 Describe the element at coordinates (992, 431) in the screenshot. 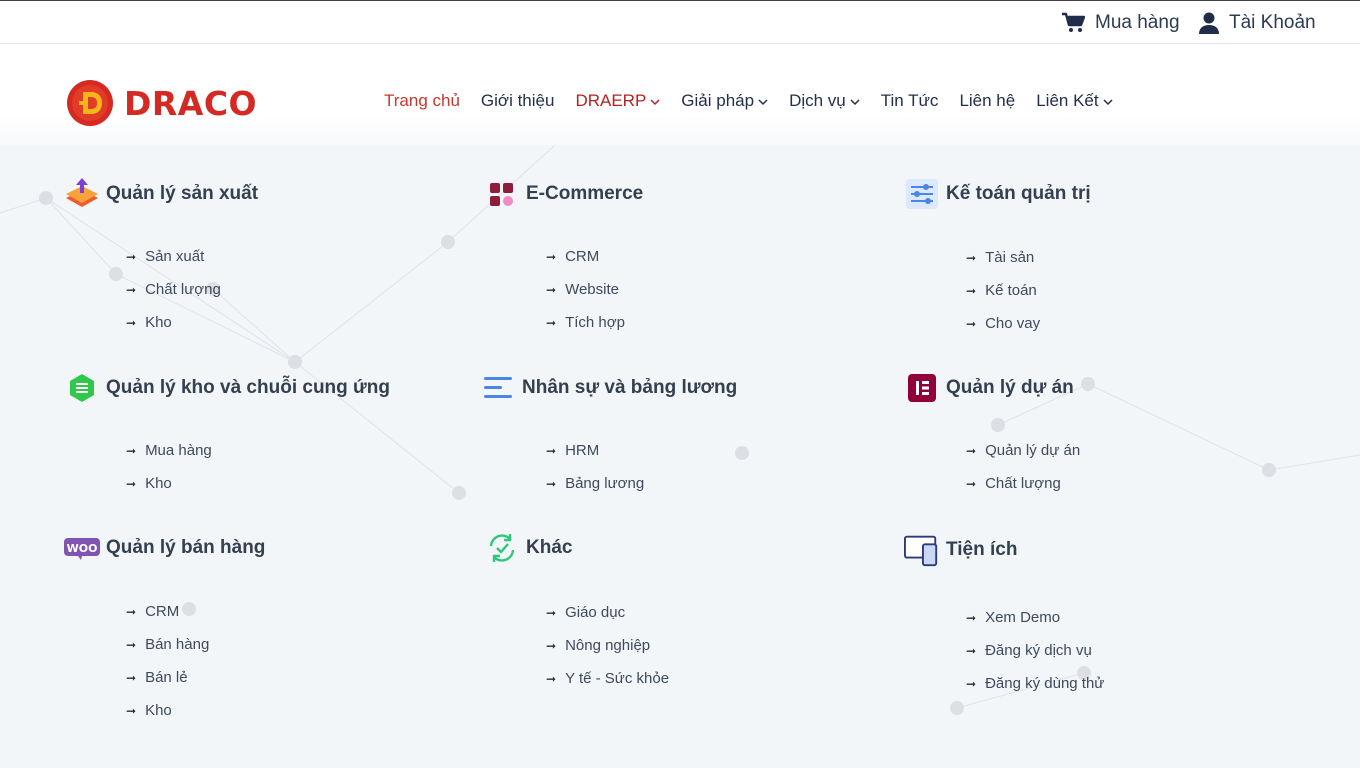

I see `menu-section-projects: Quản lý dự án ➞ Quản lý dự án ➞ Chất lượng` at that location.